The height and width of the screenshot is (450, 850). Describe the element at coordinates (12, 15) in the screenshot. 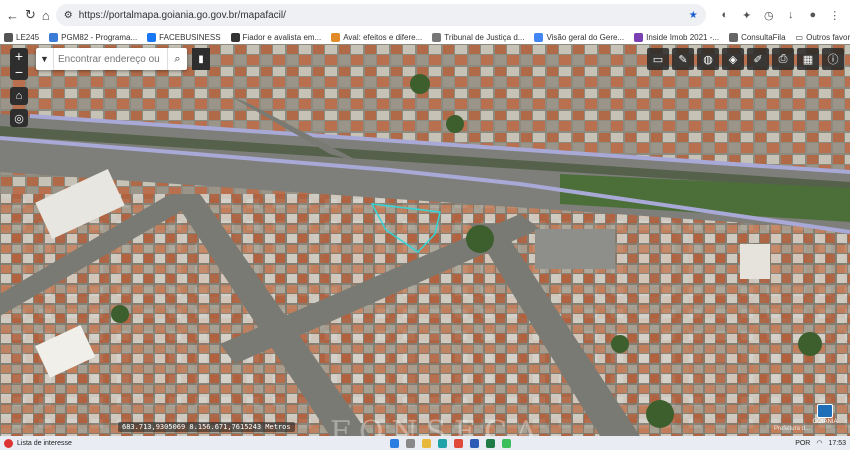

I see `back-icon: ←` at that location.